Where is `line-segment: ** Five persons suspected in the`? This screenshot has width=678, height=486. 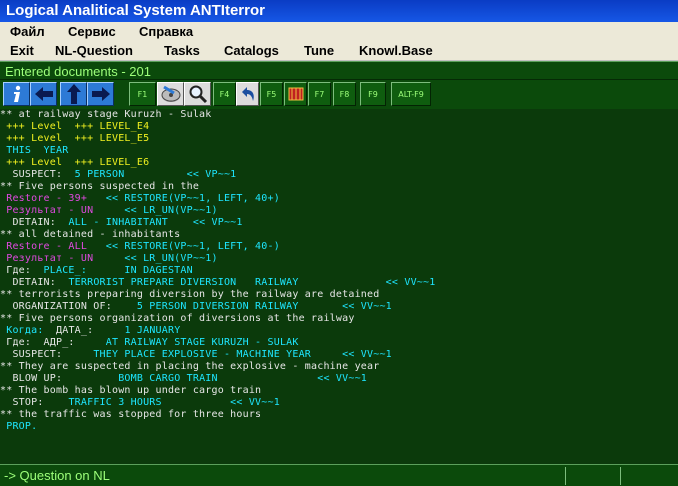 line-segment: ** Five persons suspected in the is located at coordinates (100, 186).